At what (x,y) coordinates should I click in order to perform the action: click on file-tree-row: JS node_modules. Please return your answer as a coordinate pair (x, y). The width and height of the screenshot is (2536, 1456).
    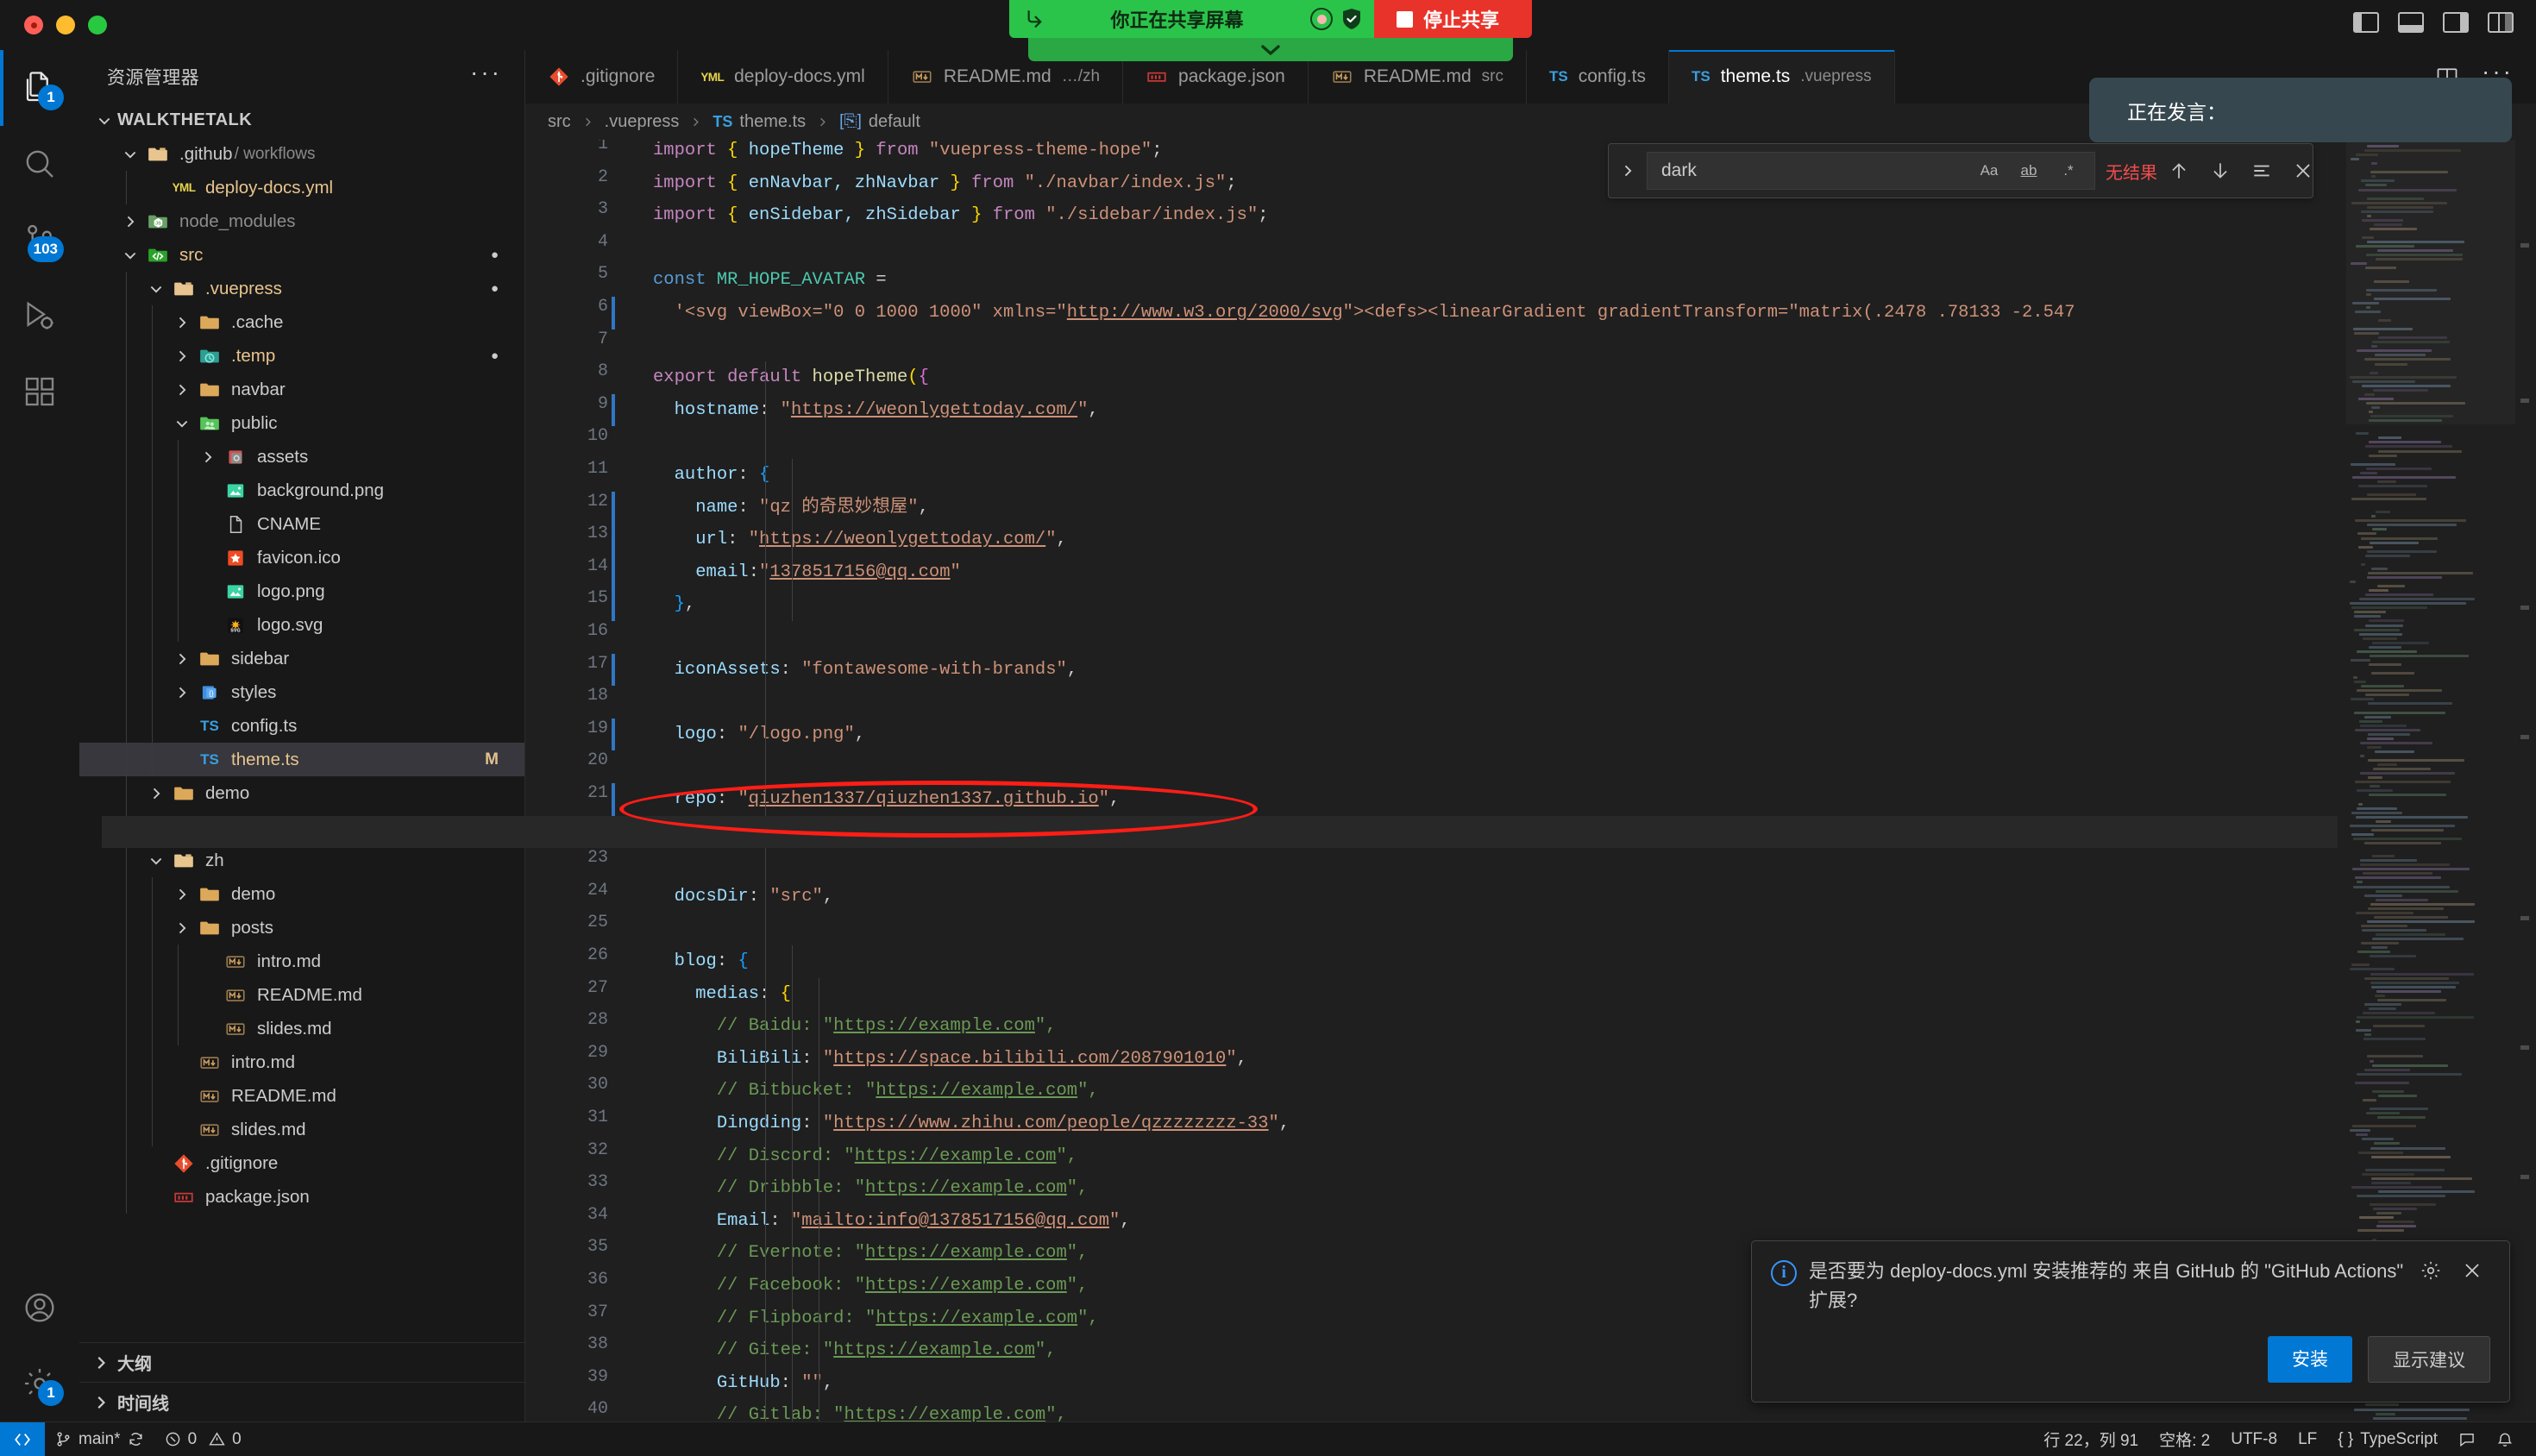
    Looking at the image, I should click on (301, 221).